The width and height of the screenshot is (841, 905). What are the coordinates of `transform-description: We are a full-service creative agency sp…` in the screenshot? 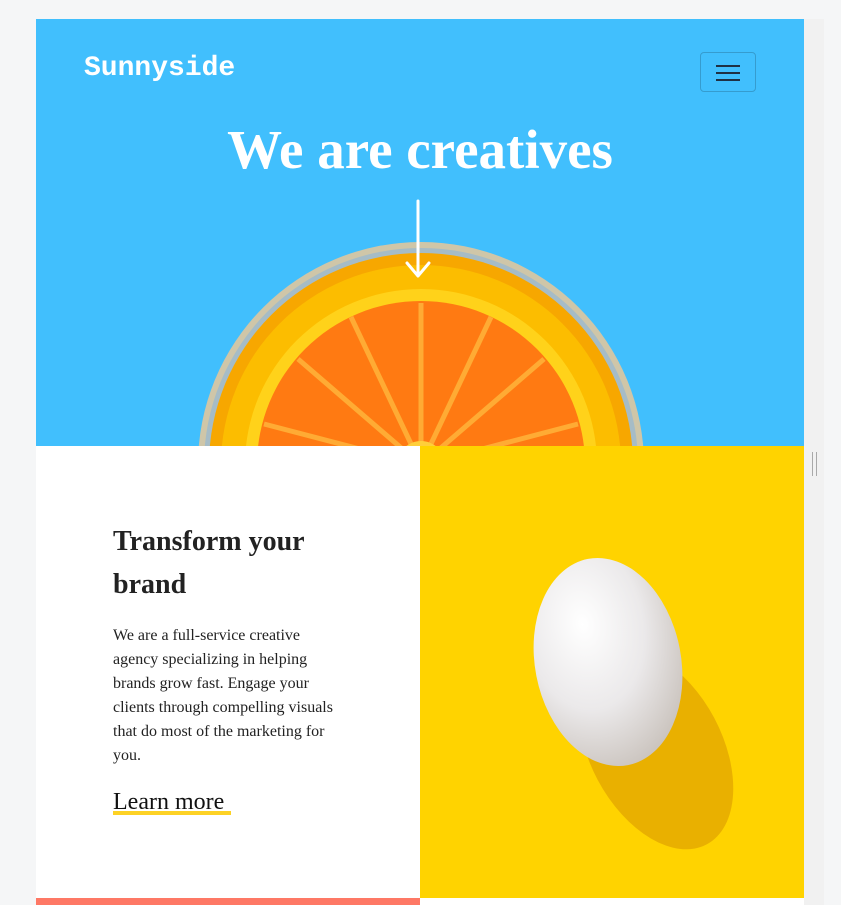 It's located at (223, 695).